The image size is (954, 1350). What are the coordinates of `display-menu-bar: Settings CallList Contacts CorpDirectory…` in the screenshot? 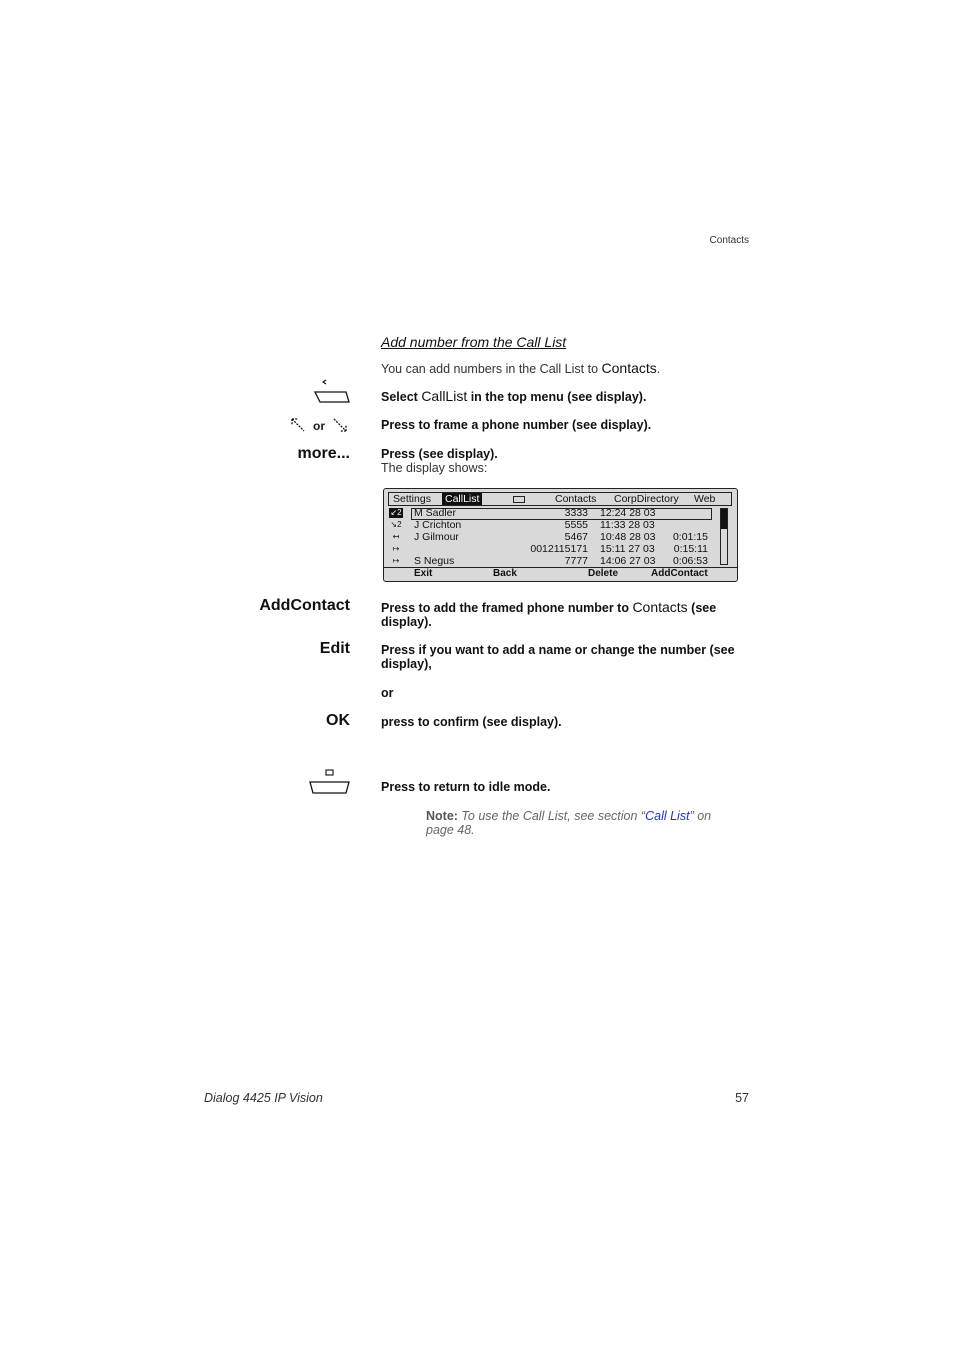 It's located at (560, 499).